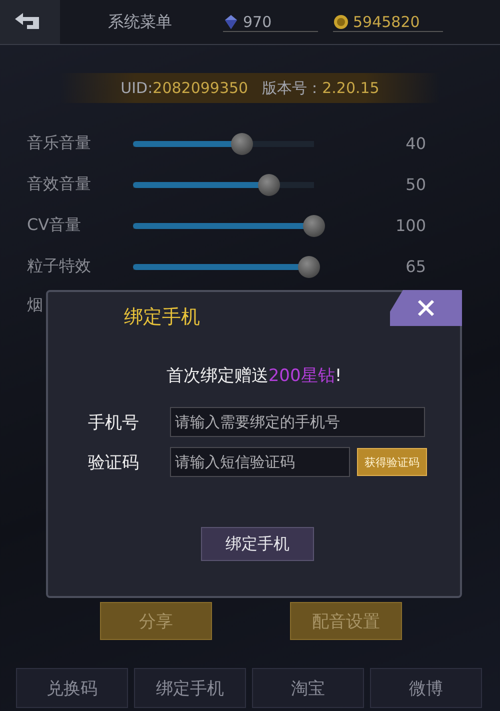  Describe the element at coordinates (392, 462) in the screenshot. I see `get-code-button: 获得验证码` at that location.